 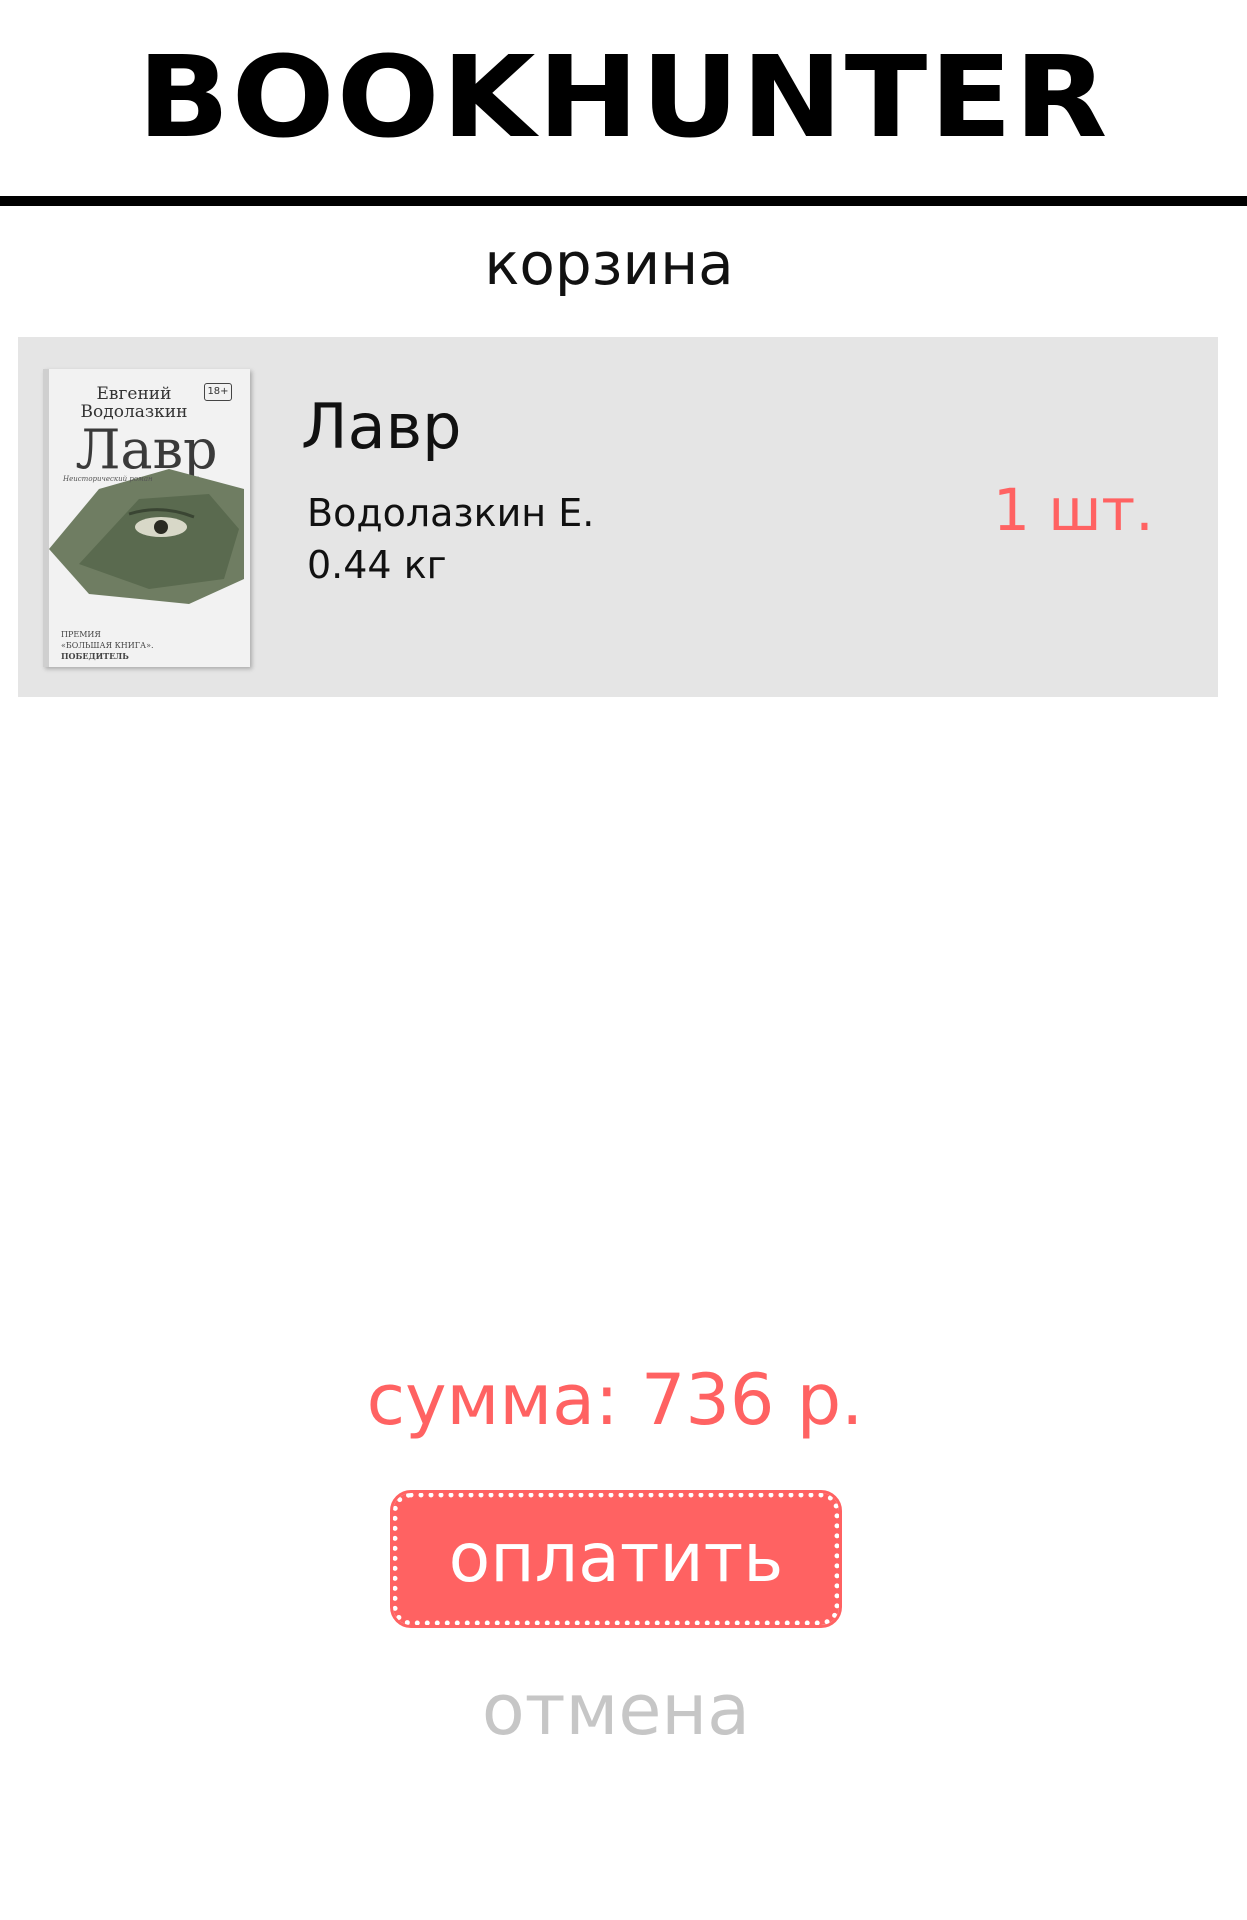 I want to click on brand-logo: BOOKHUNTER, so click(x=623, y=98).